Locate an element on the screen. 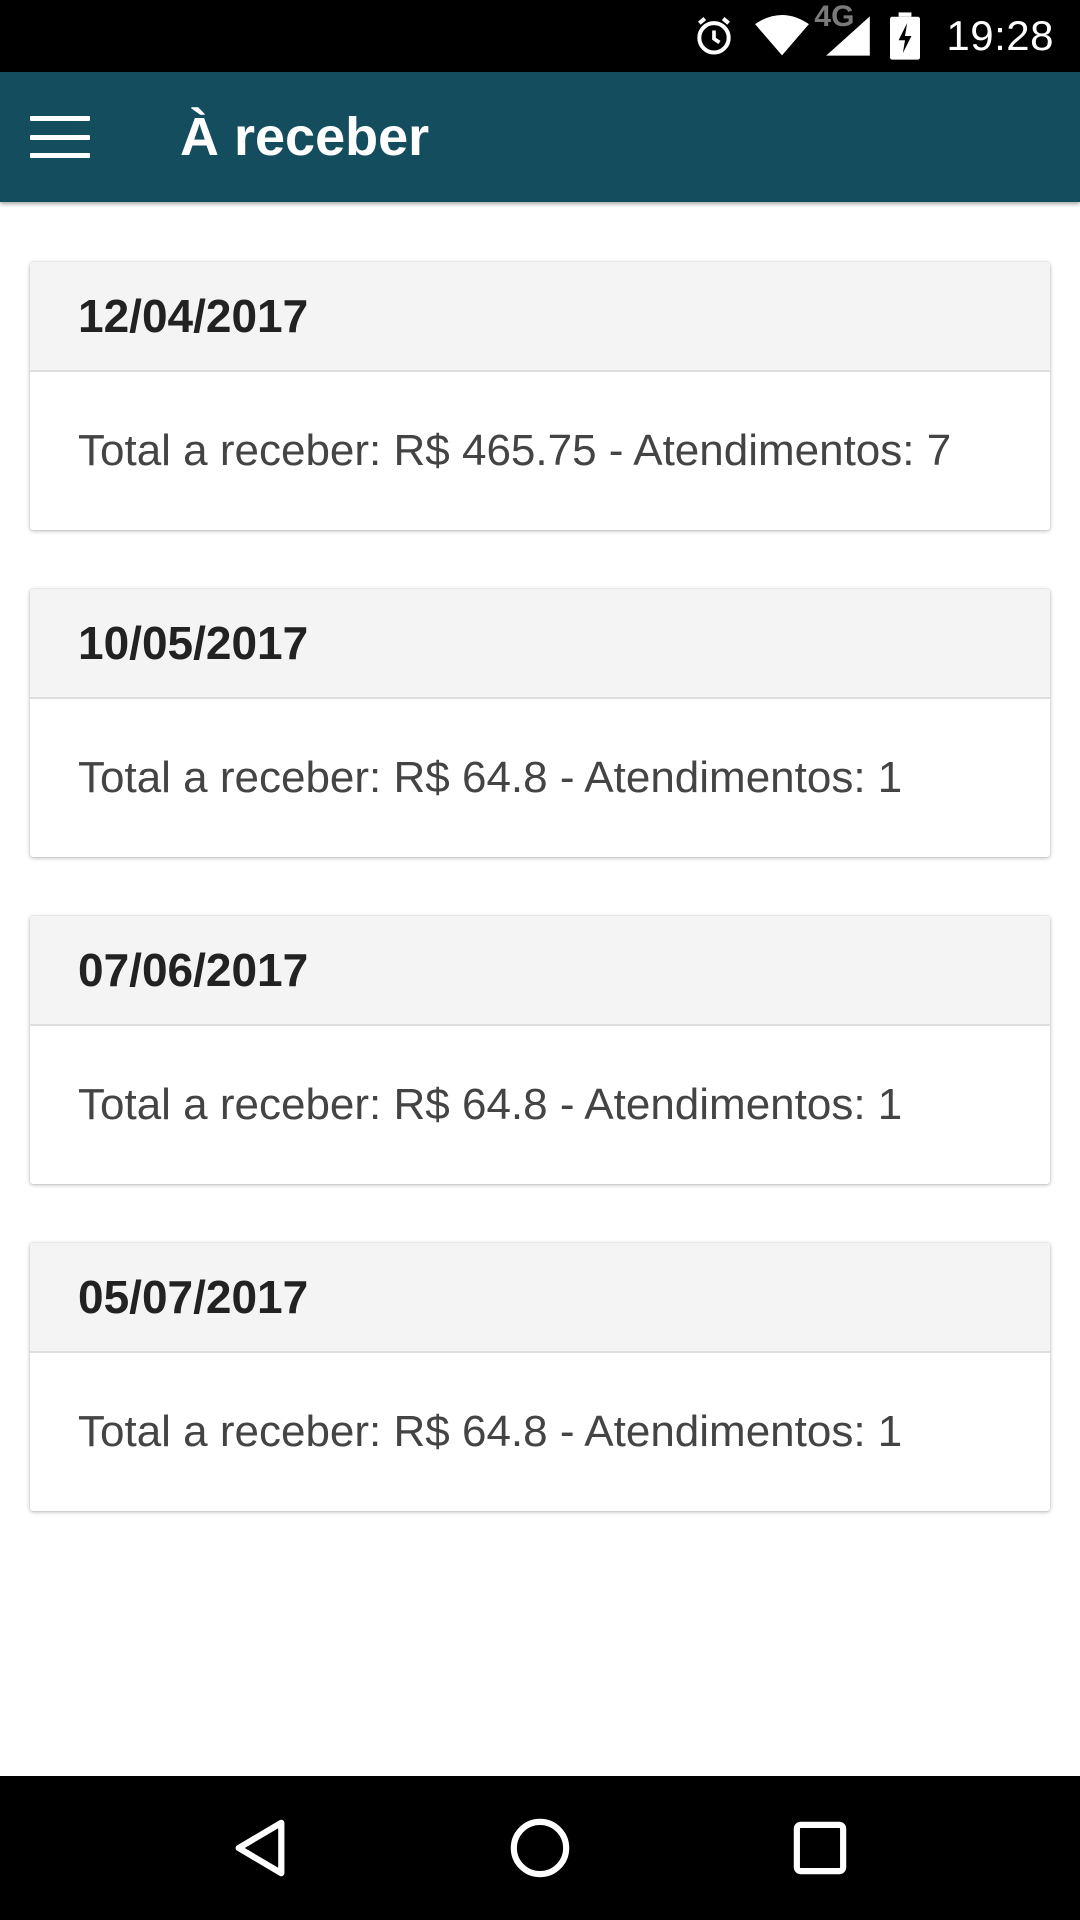 The width and height of the screenshot is (1080, 1920). card-date: 12/04/2017 is located at coordinates (540, 317).